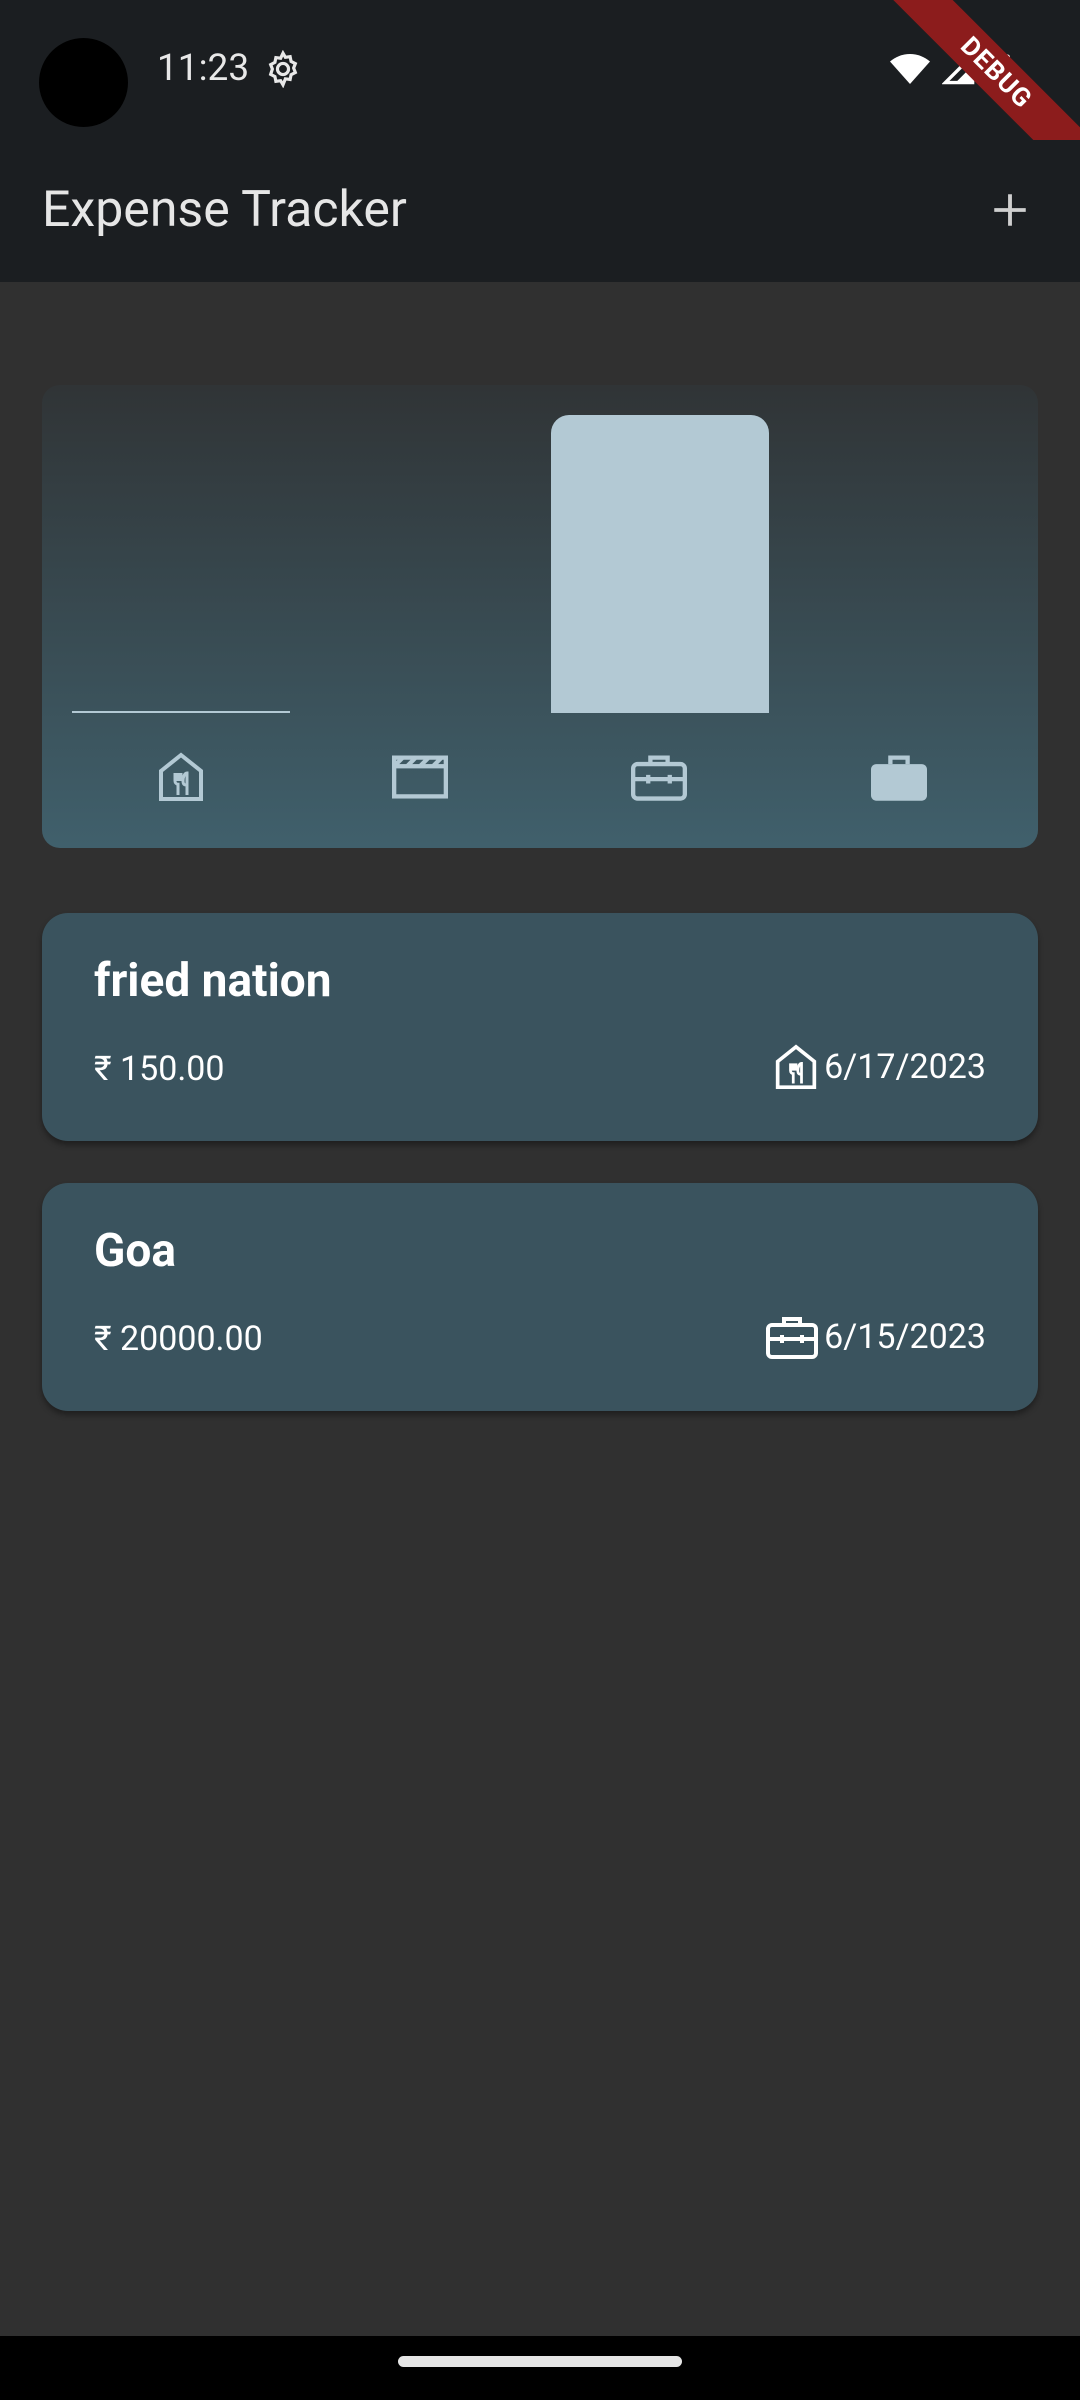 The image size is (1080, 2400). What do you see at coordinates (540, 564) in the screenshot?
I see `chart-bars` at bounding box center [540, 564].